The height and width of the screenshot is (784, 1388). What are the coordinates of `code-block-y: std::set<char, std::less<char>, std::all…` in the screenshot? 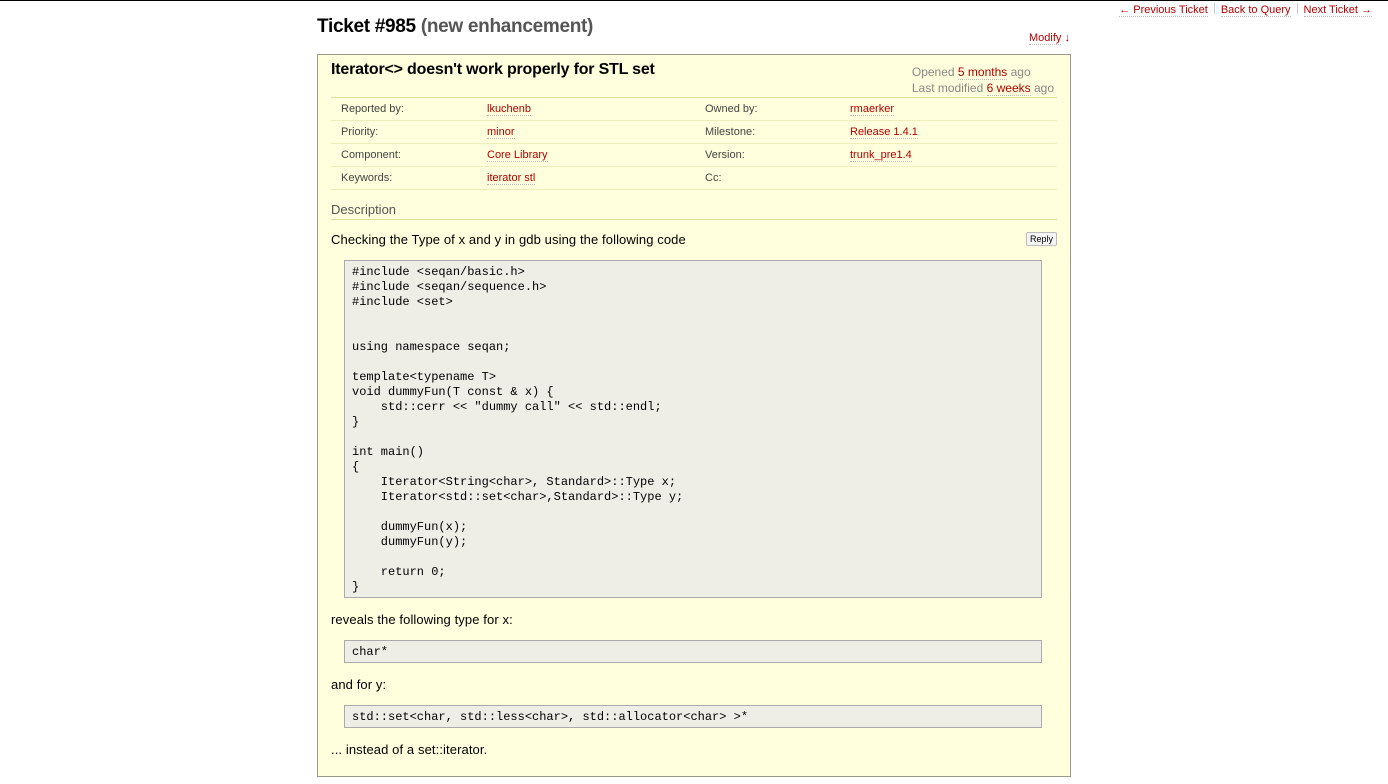 It's located at (693, 716).